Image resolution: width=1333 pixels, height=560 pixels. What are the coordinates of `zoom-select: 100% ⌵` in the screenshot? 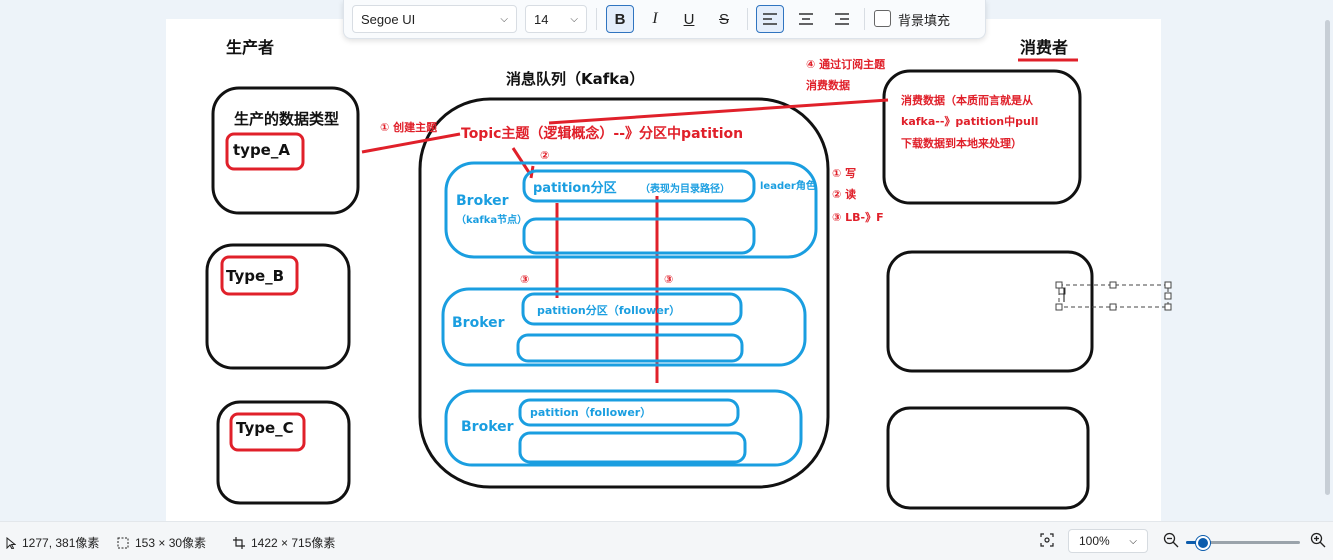 It's located at (1108, 541).